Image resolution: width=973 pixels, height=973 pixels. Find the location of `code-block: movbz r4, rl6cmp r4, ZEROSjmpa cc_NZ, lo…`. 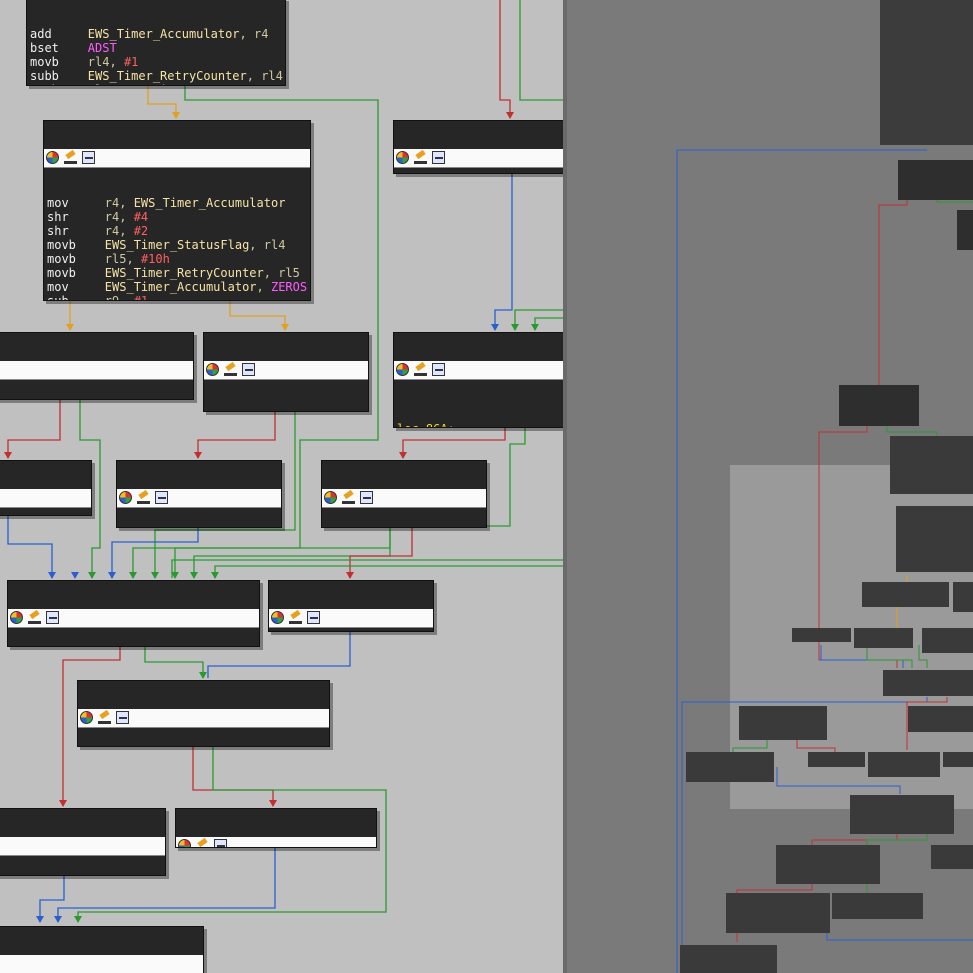

code-block: movbz r4, rl6cmp r4, ZEROSjmpa cc_NZ, lo… is located at coordinates (404, 494).